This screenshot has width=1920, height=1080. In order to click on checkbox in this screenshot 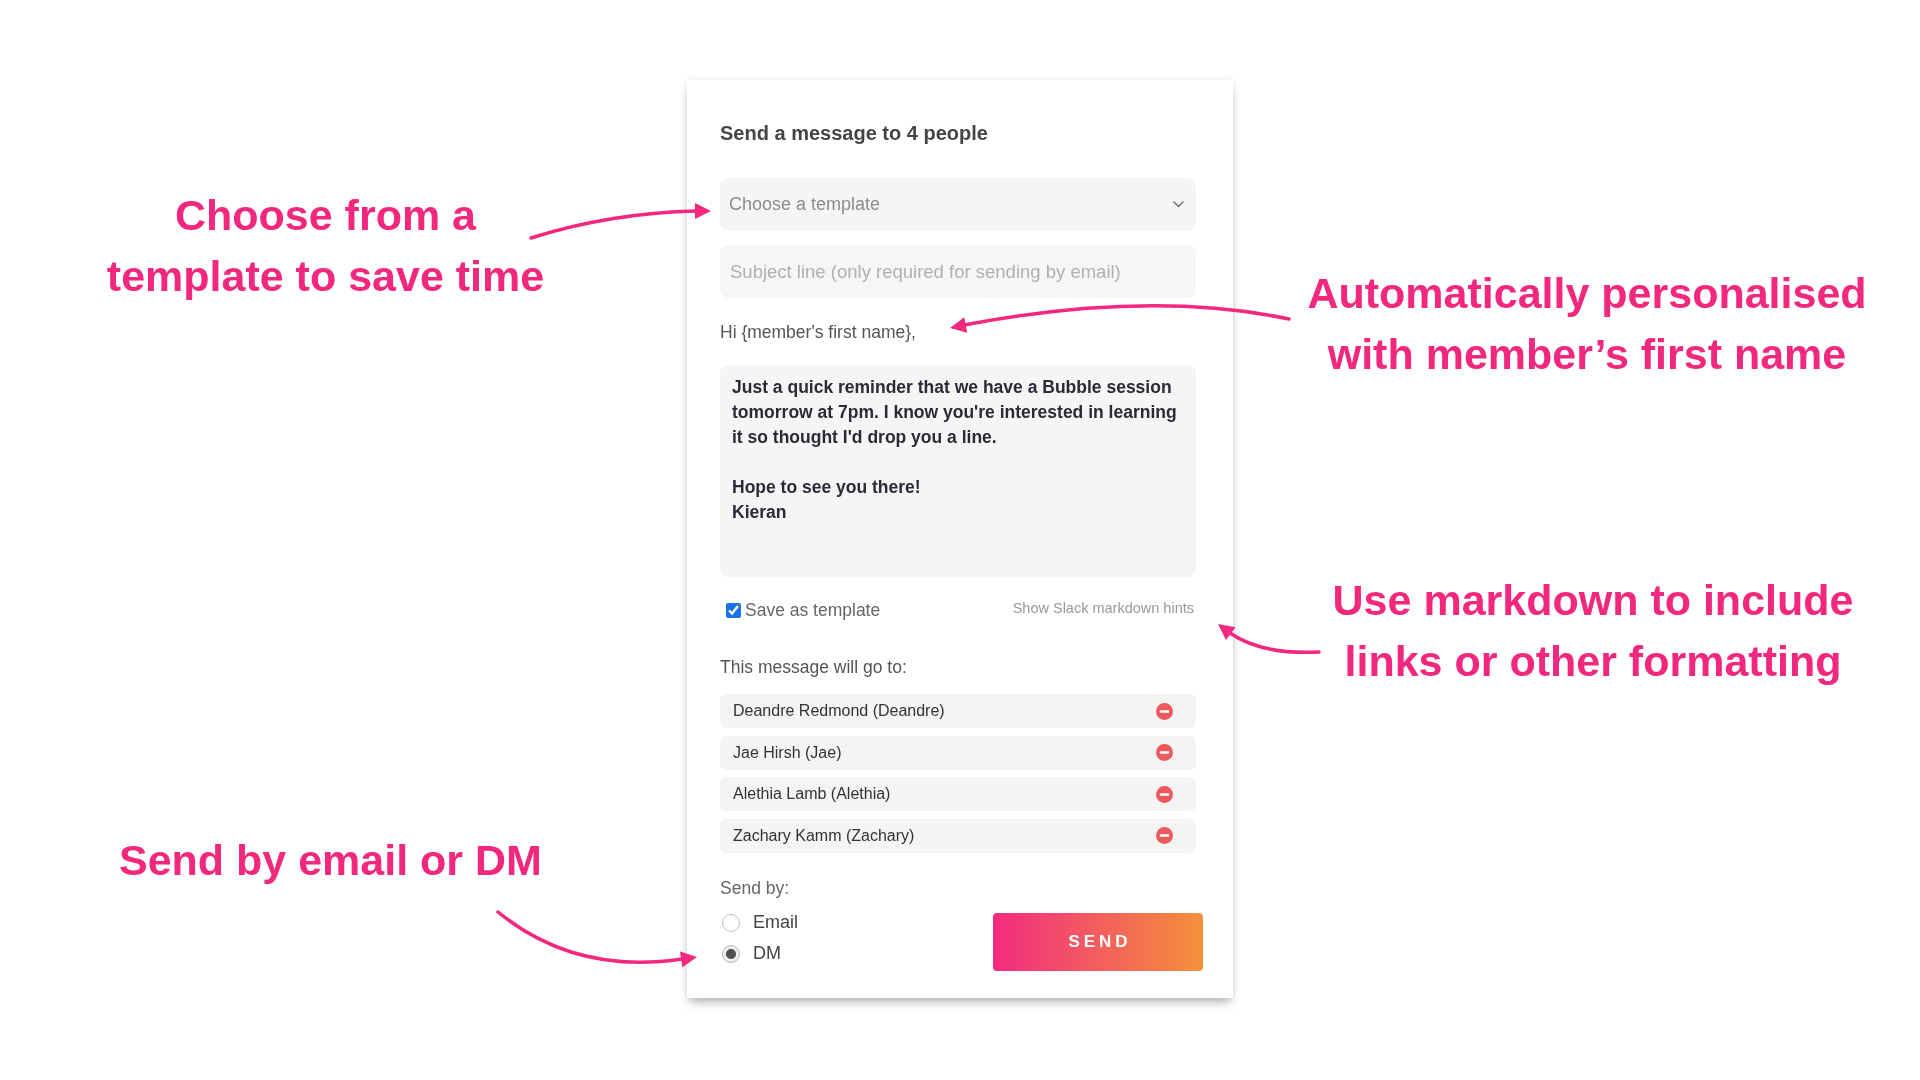, I will do `click(733, 610)`.